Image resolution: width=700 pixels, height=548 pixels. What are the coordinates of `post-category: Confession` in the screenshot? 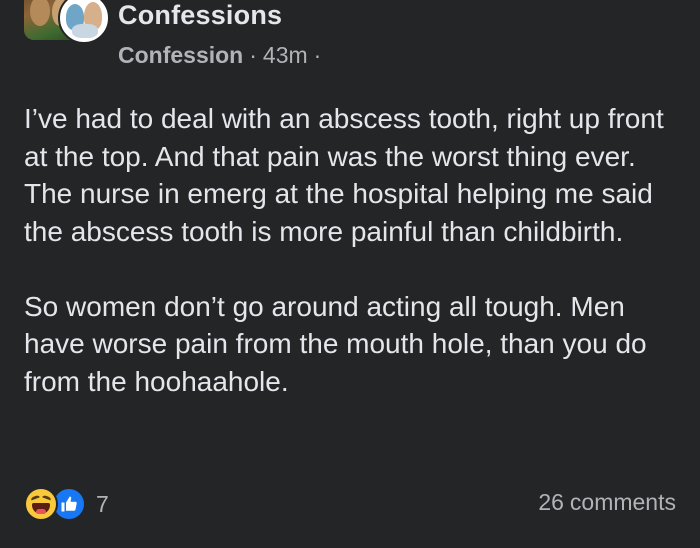 It's located at (180, 55).